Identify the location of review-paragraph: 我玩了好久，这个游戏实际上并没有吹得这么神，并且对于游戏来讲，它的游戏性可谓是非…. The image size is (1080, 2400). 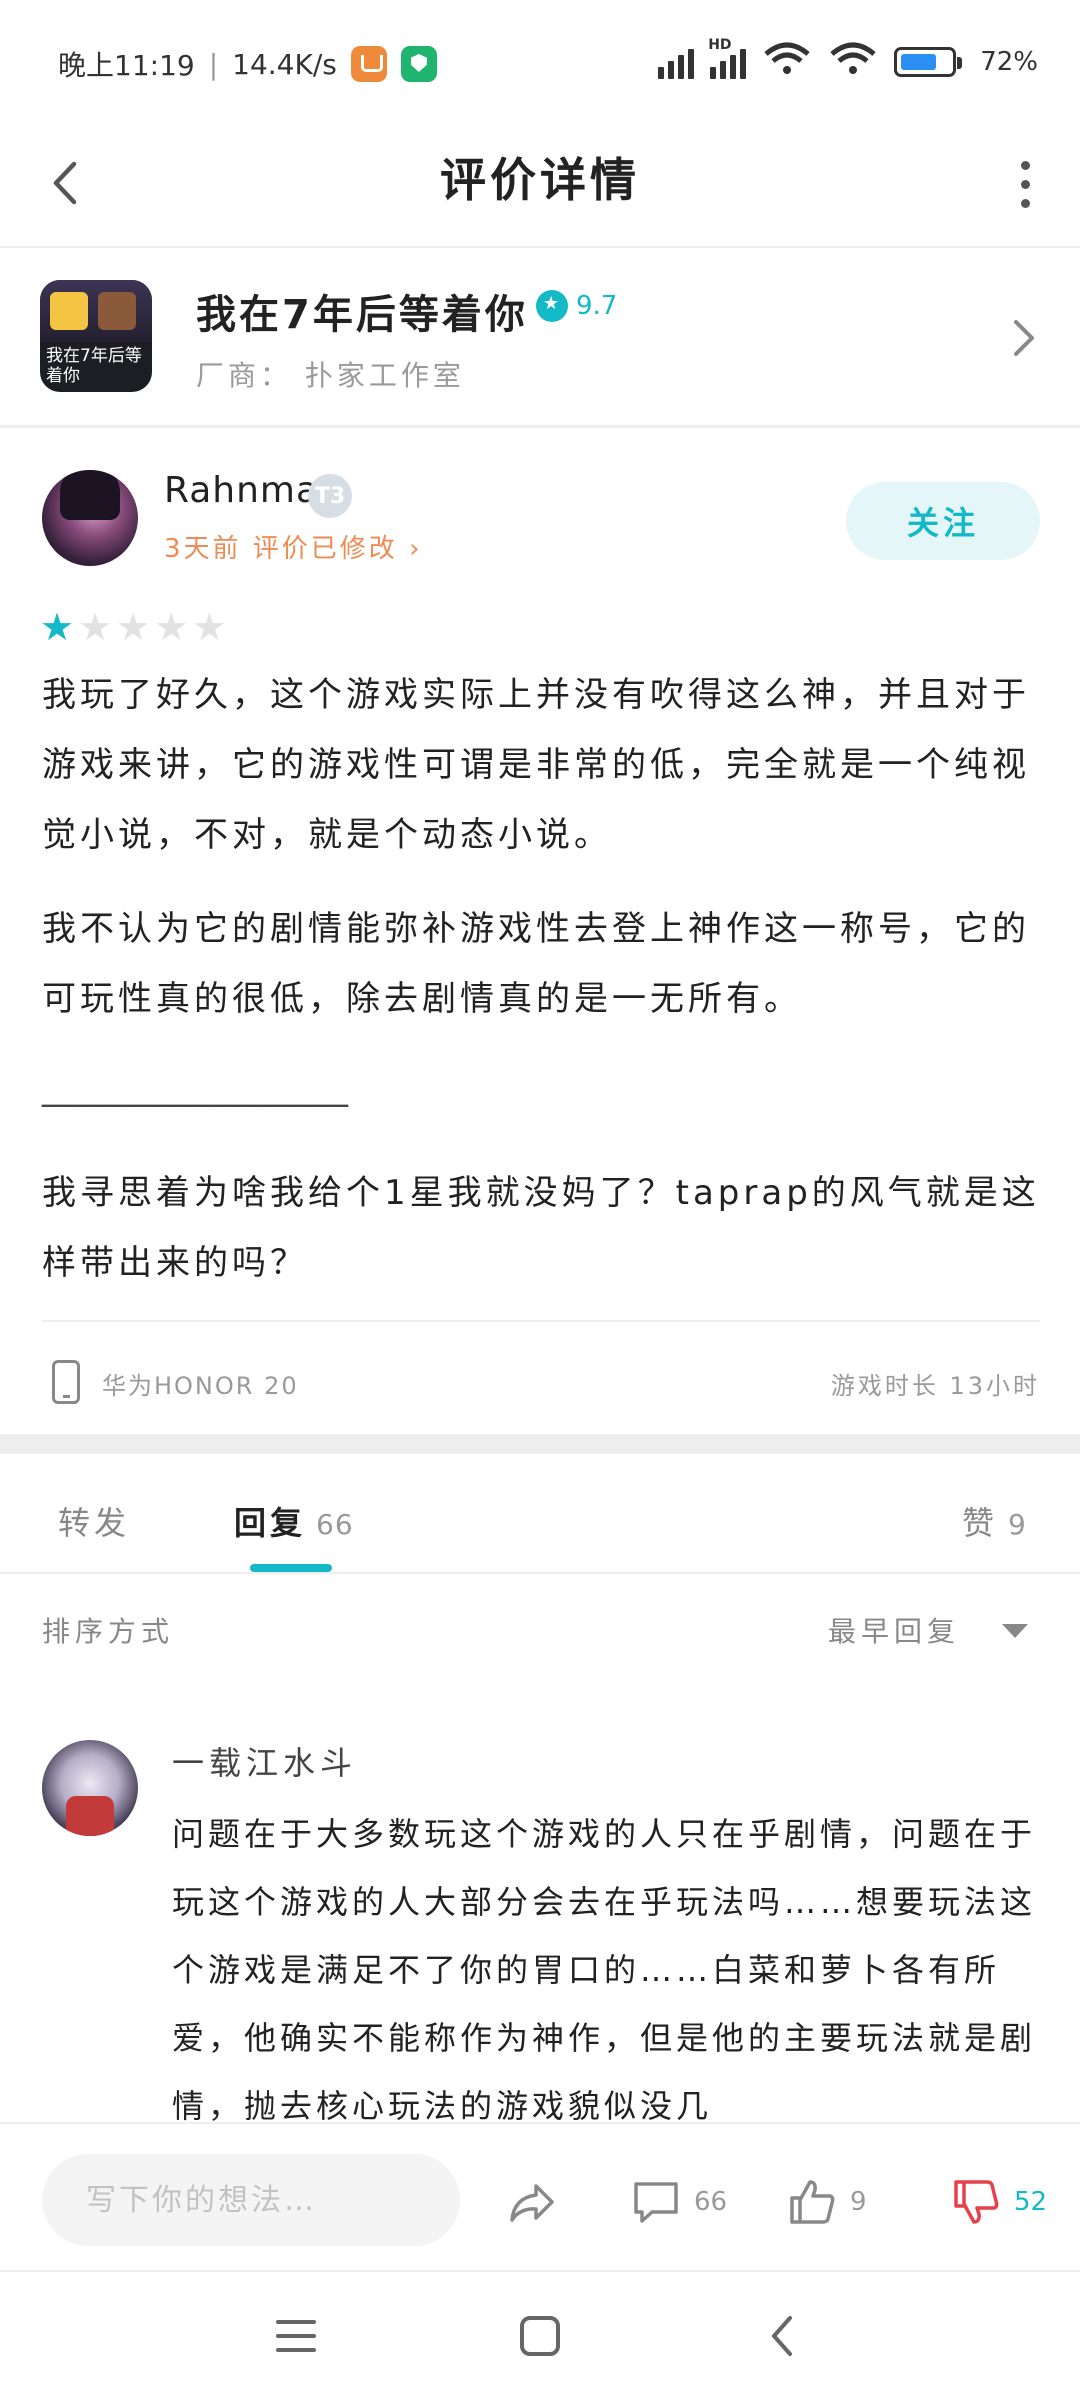
(536, 765).